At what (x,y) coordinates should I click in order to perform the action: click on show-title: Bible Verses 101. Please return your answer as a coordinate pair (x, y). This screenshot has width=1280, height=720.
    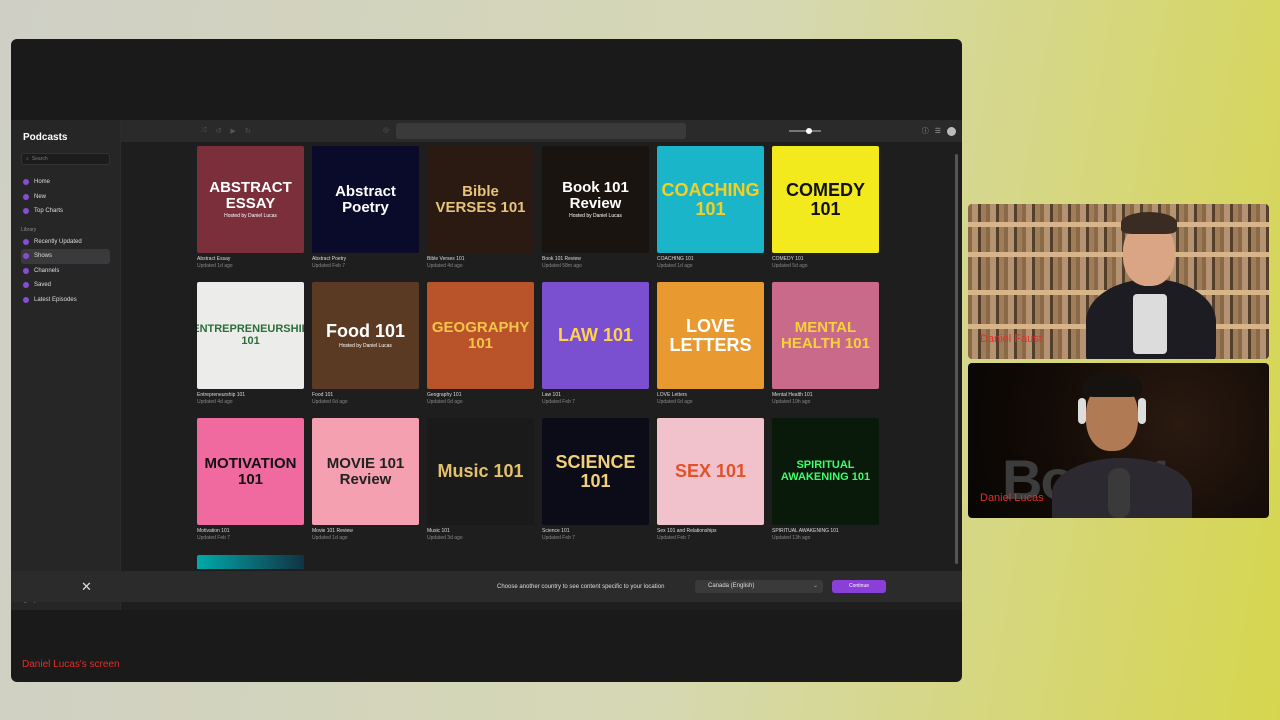
    Looking at the image, I should click on (480, 259).